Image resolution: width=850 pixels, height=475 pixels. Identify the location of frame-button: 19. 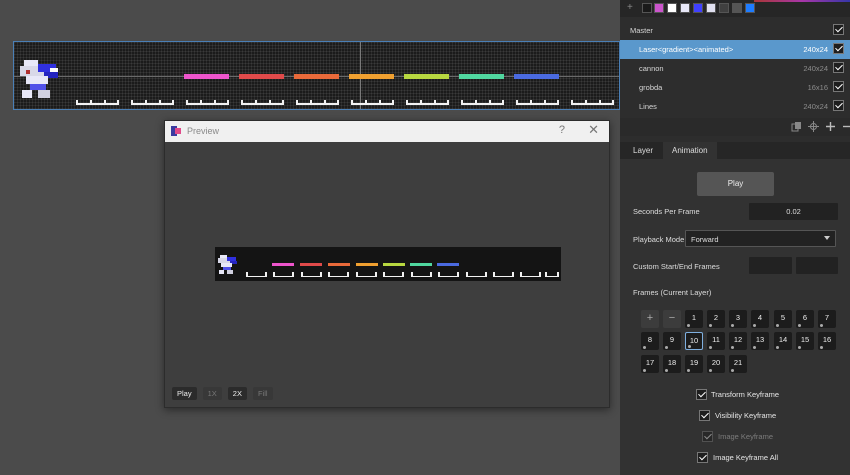
(694, 364).